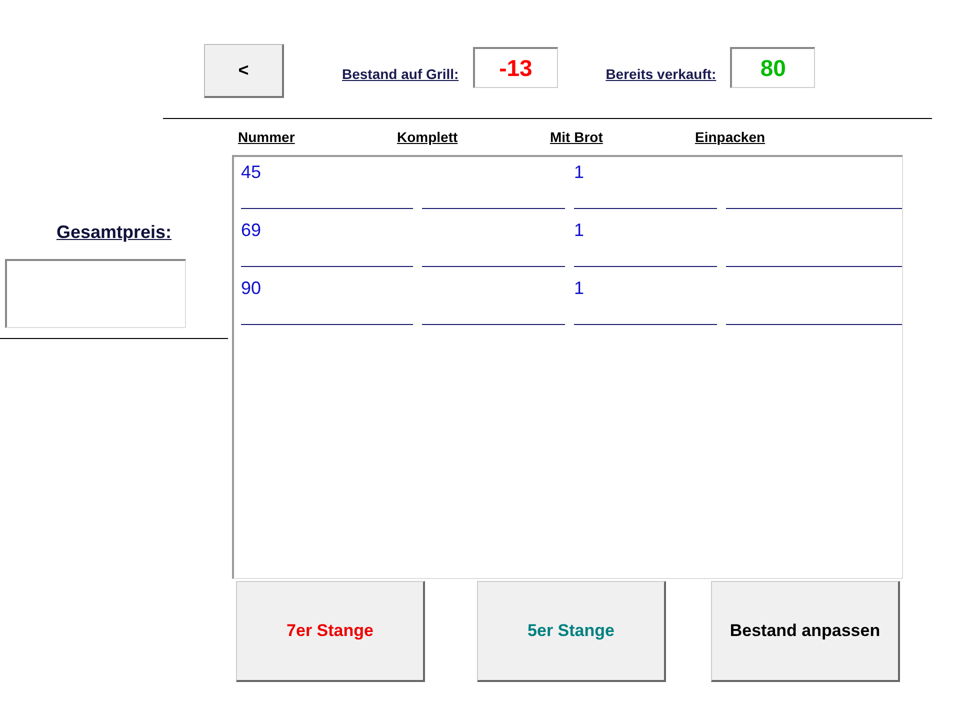 The image size is (956, 723). What do you see at coordinates (400, 74) in the screenshot?
I see `stock-label: Bestand auf Grill:` at bounding box center [400, 74].